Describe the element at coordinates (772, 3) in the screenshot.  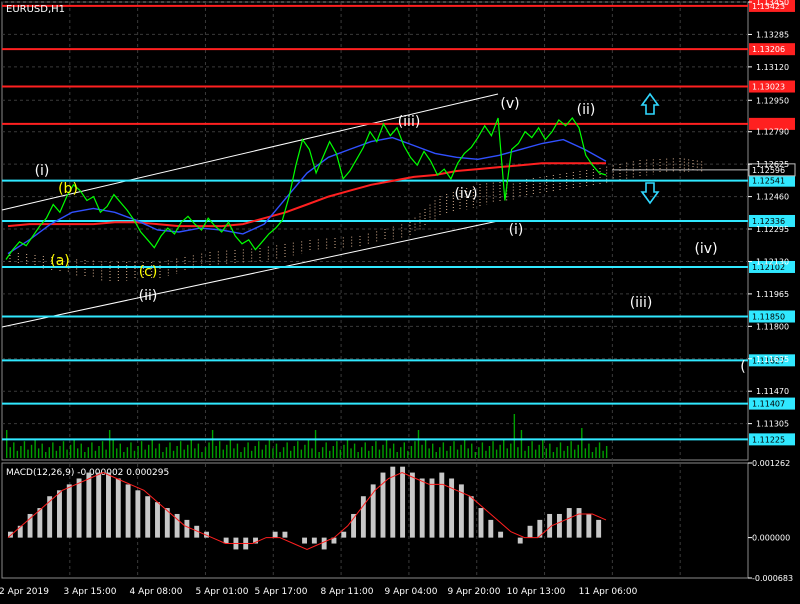
I see `price-tick-label: 1.13450` at that location.